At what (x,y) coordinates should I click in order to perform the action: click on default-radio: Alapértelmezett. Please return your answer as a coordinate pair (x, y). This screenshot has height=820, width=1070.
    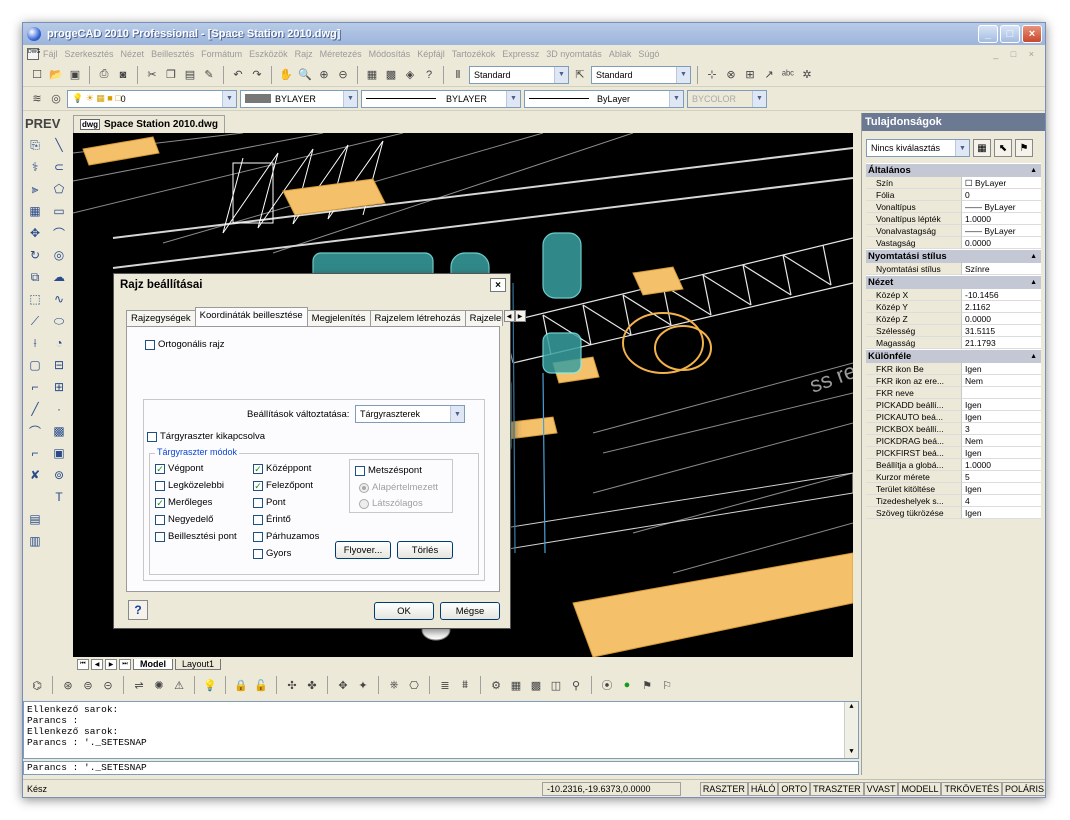
    Looking at the image, I should click on (398, 487).